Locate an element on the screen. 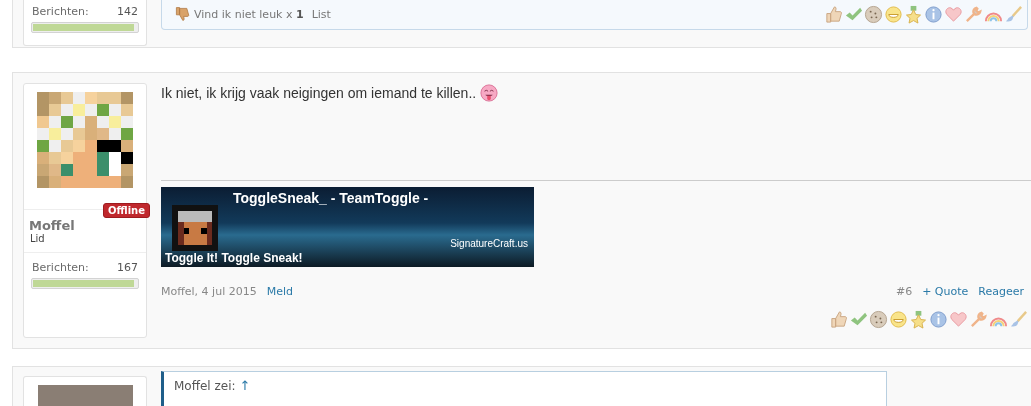 The height and width of the screenshot is (406, 1031). pixel-character-icon is located at coordinates (195, 228).